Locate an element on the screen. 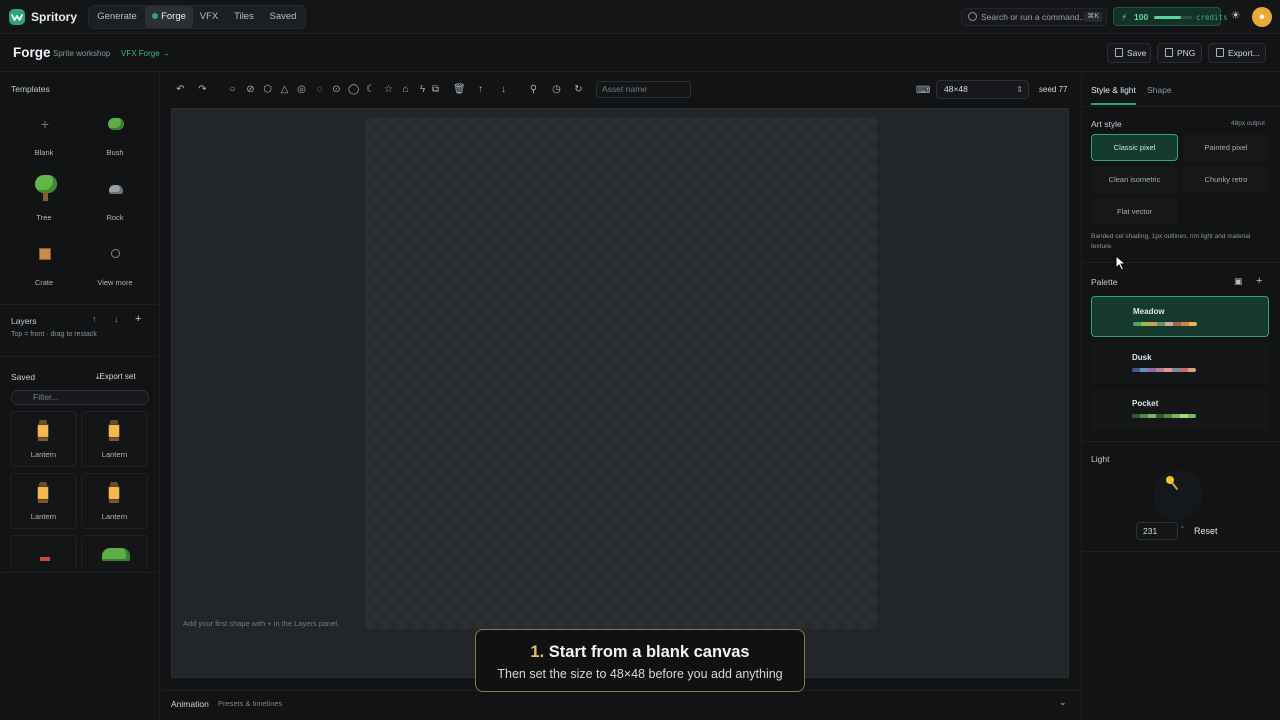 This screenshot has height=720, width=1280. credits-badge: ⚡ 100 credits is located at coordinates (1170, 16).